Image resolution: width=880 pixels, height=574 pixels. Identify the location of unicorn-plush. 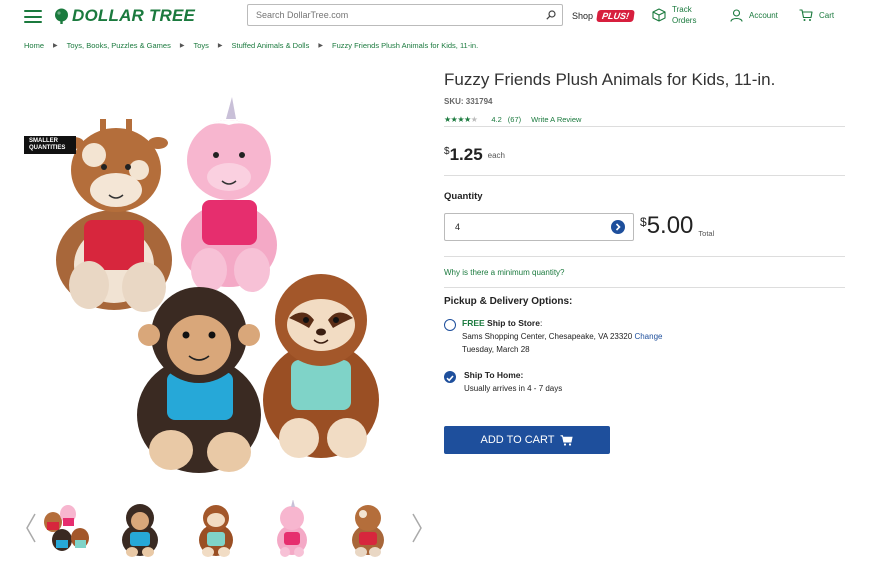
(229, 194).